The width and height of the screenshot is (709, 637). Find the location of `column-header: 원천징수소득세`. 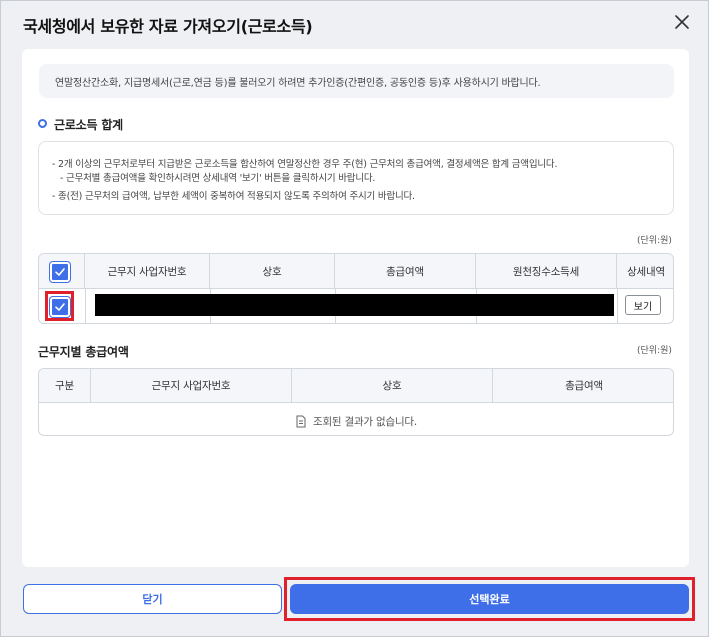

column-header: 원천징수소득세 is located at coordinates (546, 271).